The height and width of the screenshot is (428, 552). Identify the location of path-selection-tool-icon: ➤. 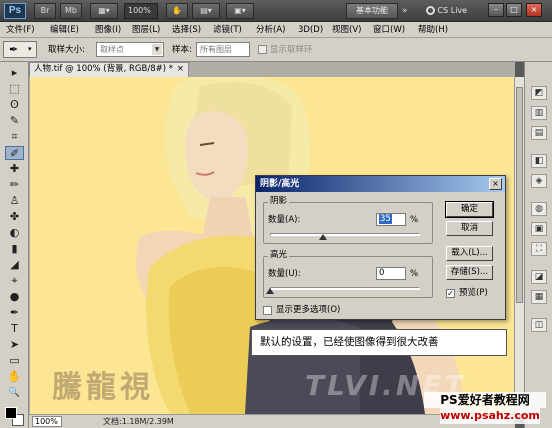
(14, 345).